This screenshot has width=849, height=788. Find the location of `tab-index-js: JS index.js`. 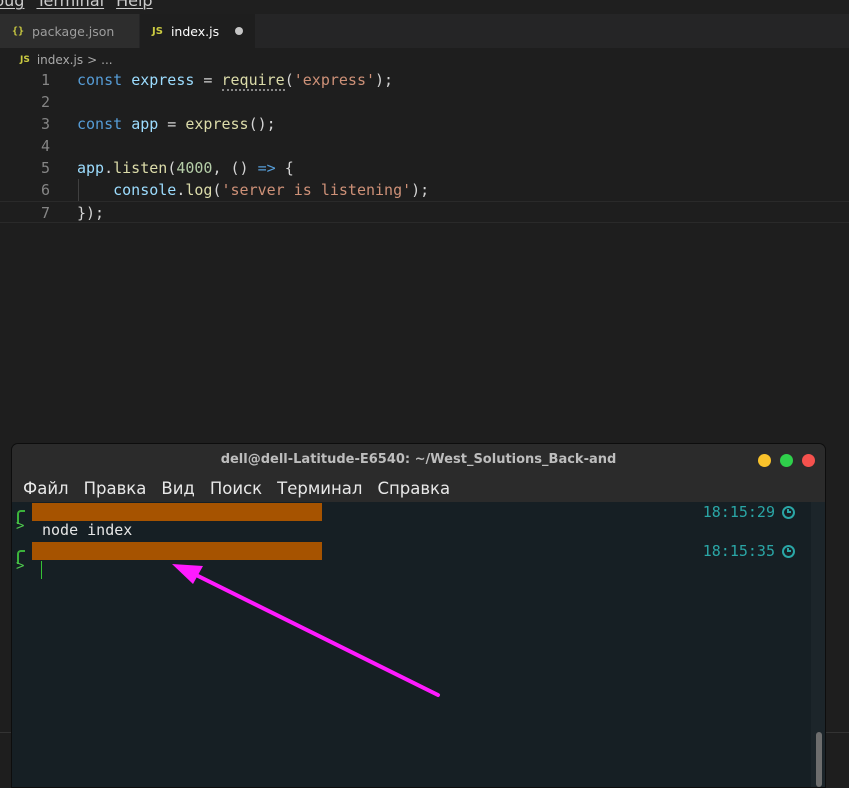

tab-index-js: JS index.js is located at coordinates (198, 31).